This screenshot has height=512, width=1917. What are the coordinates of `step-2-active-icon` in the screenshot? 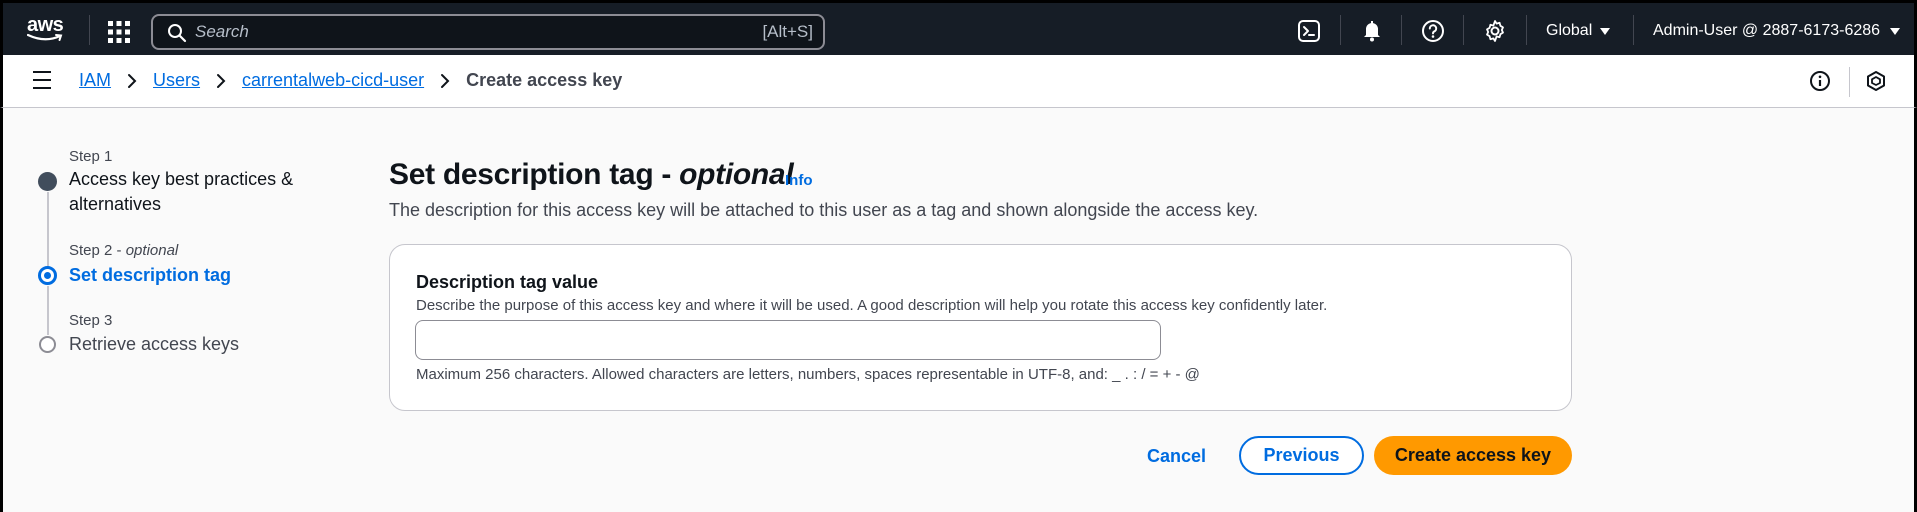 It's located at (47, 275).